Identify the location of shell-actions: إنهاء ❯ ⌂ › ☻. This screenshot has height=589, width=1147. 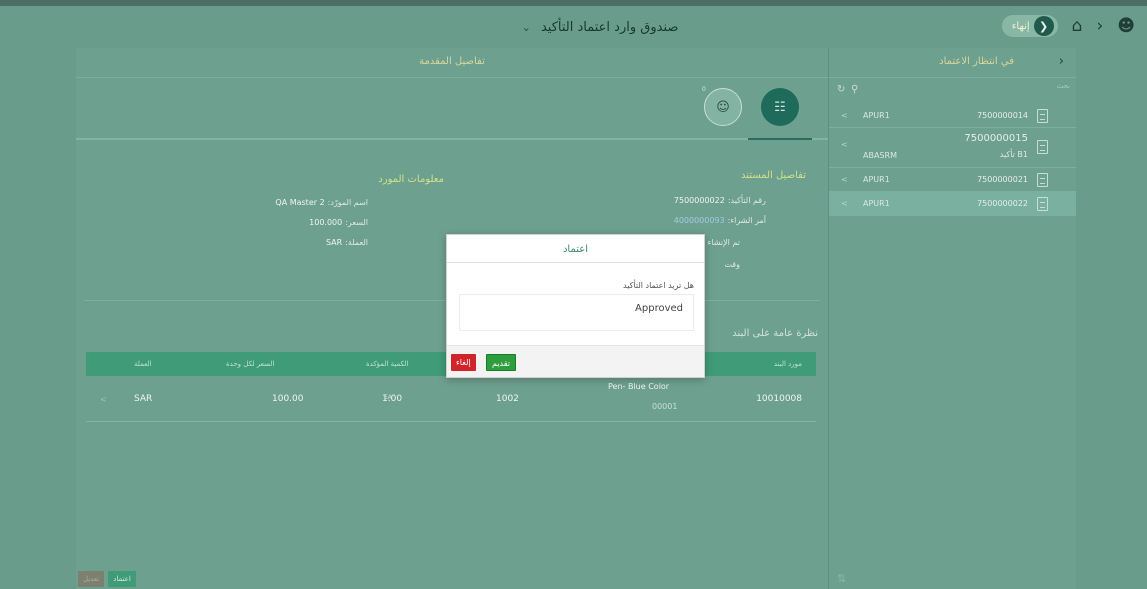
(1068, 26).